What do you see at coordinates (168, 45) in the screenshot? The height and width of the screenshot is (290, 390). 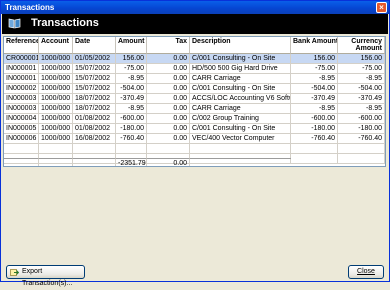 I see `column-header-tax: Tax` at bounding box center [168, 45].